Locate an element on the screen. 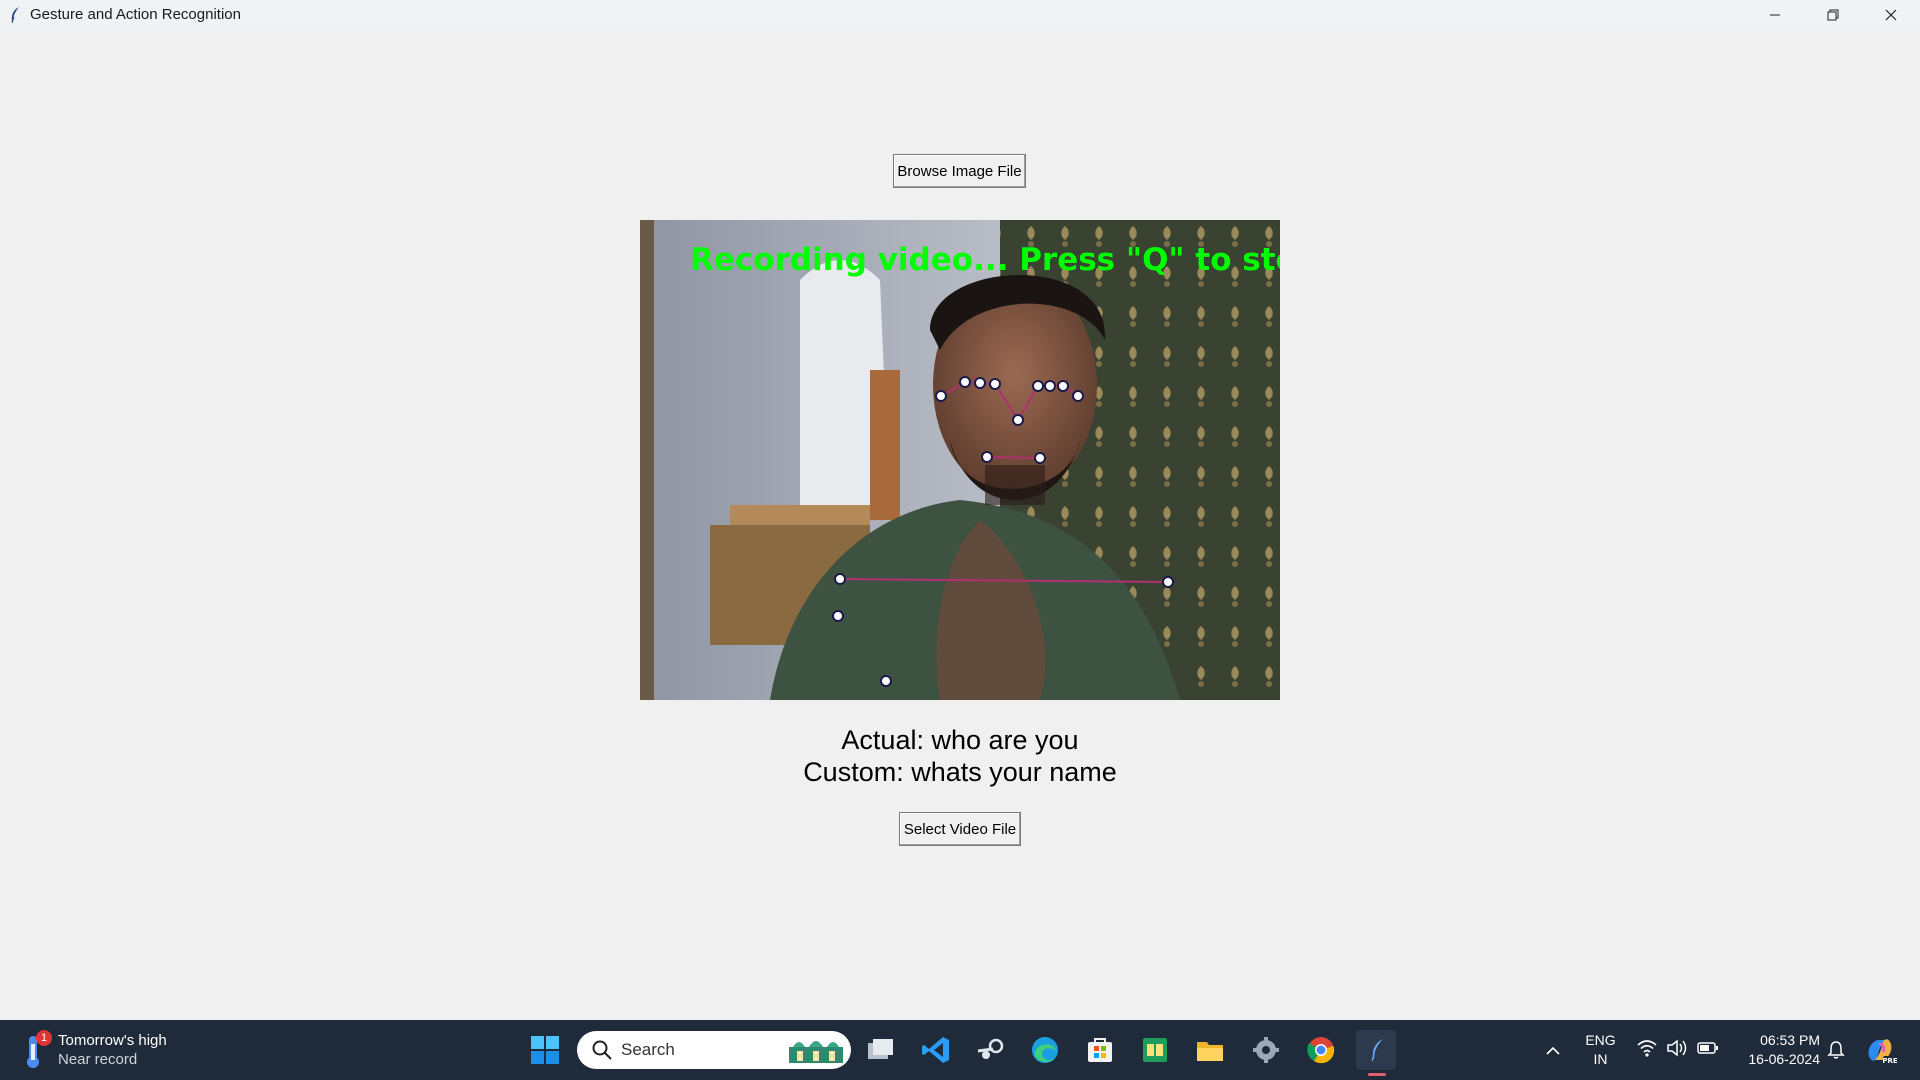  chrome-button is located at coordinates (1321, 1050).